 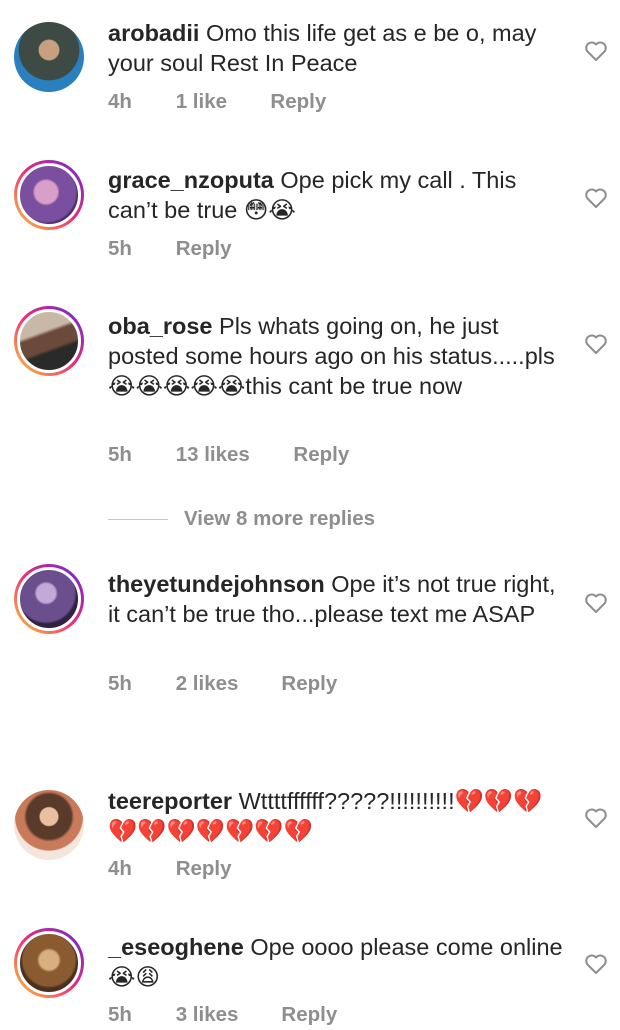 What do you see at coordinates (170, 801) in the screenshot?
I see `username: teereporter` at bounding box center [170, 801].